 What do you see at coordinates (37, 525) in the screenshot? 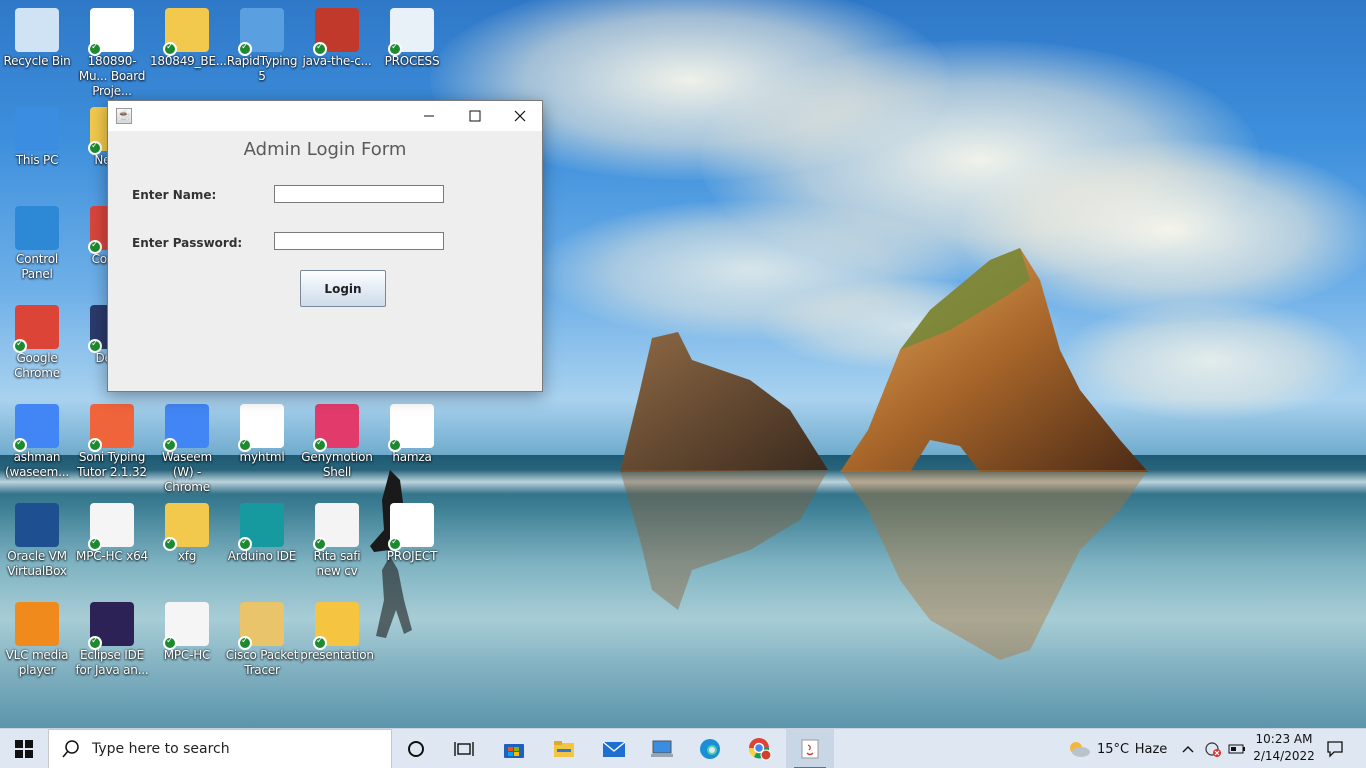
I see `virtualbox-icon` at bounding box center [37, 525].